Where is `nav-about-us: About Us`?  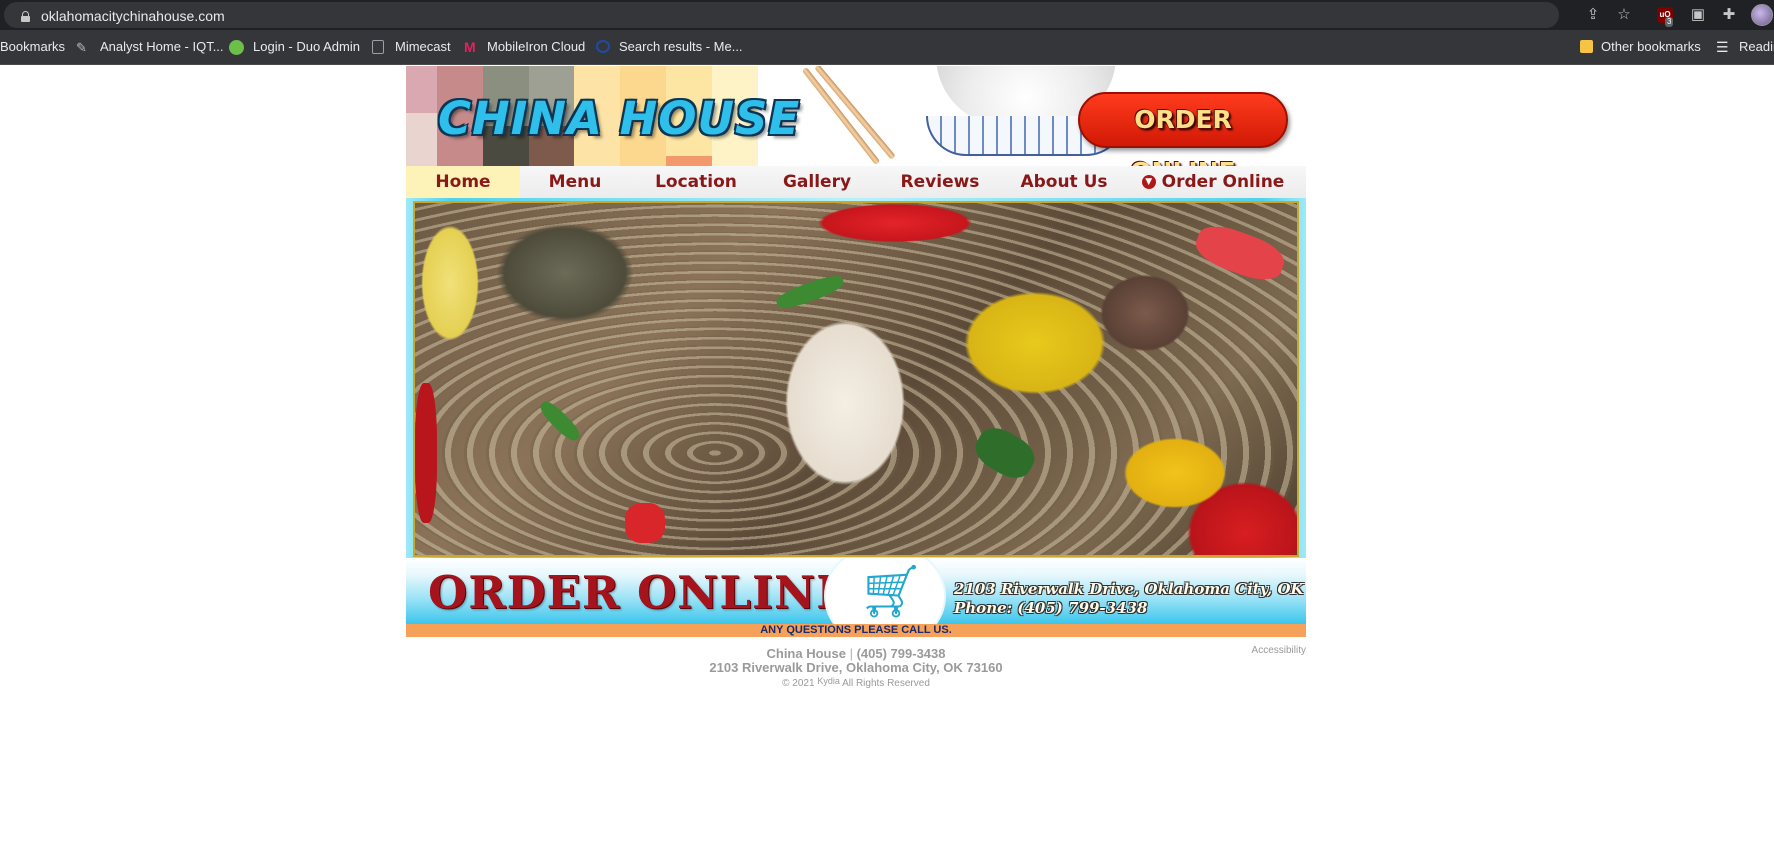
nav-about-us: About Us is located at coordinates (1064, 182).